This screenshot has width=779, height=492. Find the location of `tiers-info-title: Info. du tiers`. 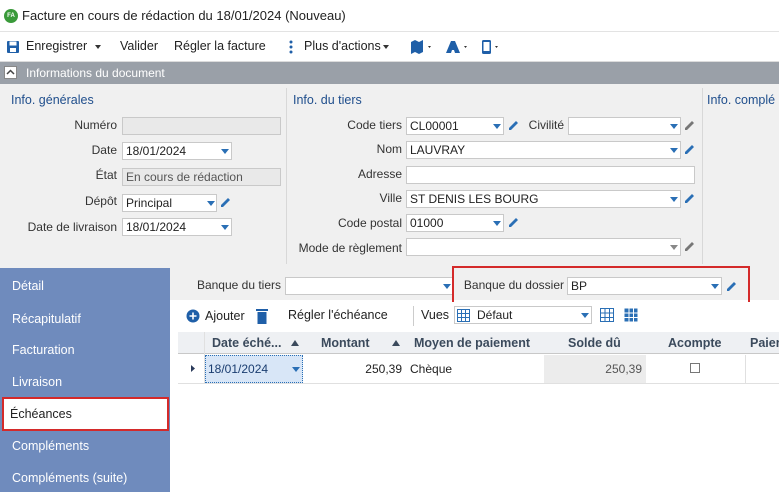

tiers-info-title: Info. du tiers is located at coordinates (327, 100).